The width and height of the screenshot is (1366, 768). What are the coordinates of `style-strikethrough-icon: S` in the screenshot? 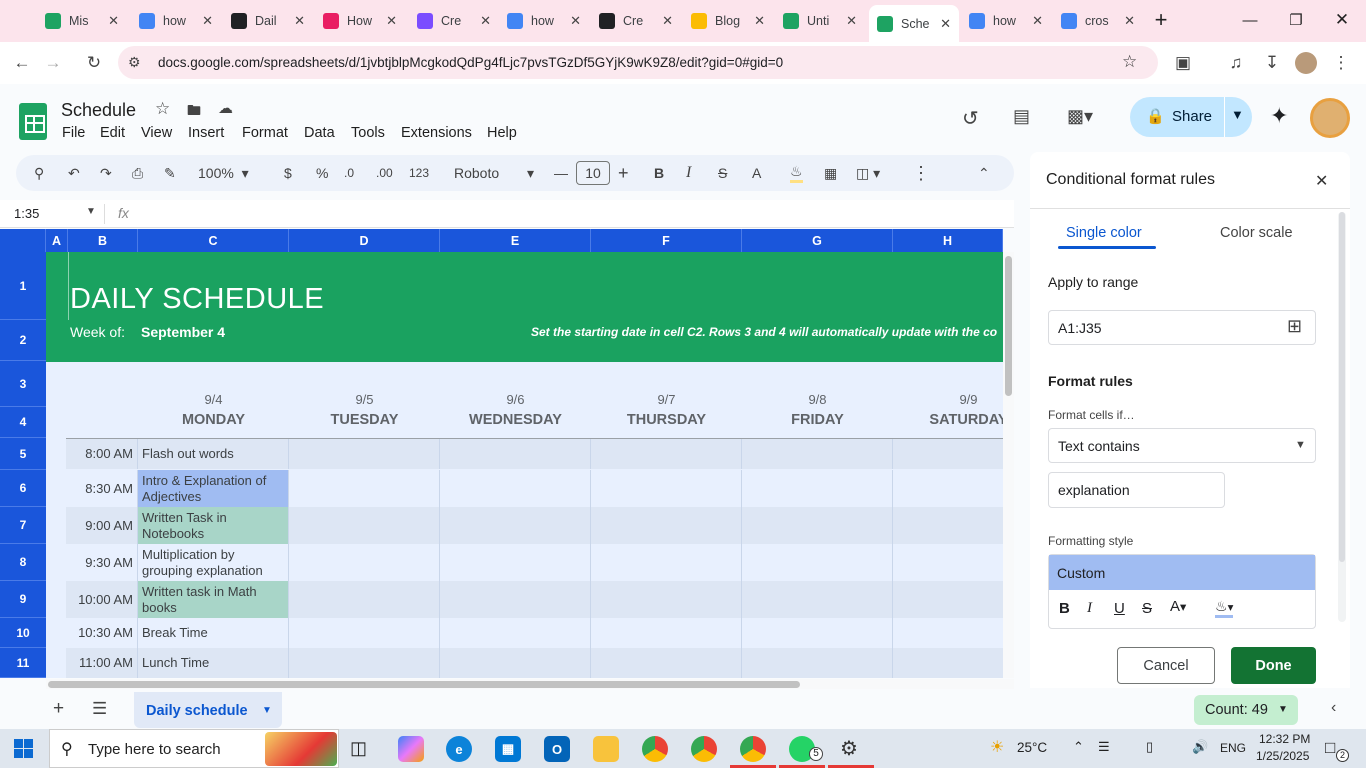 It's located at (1147, 608).